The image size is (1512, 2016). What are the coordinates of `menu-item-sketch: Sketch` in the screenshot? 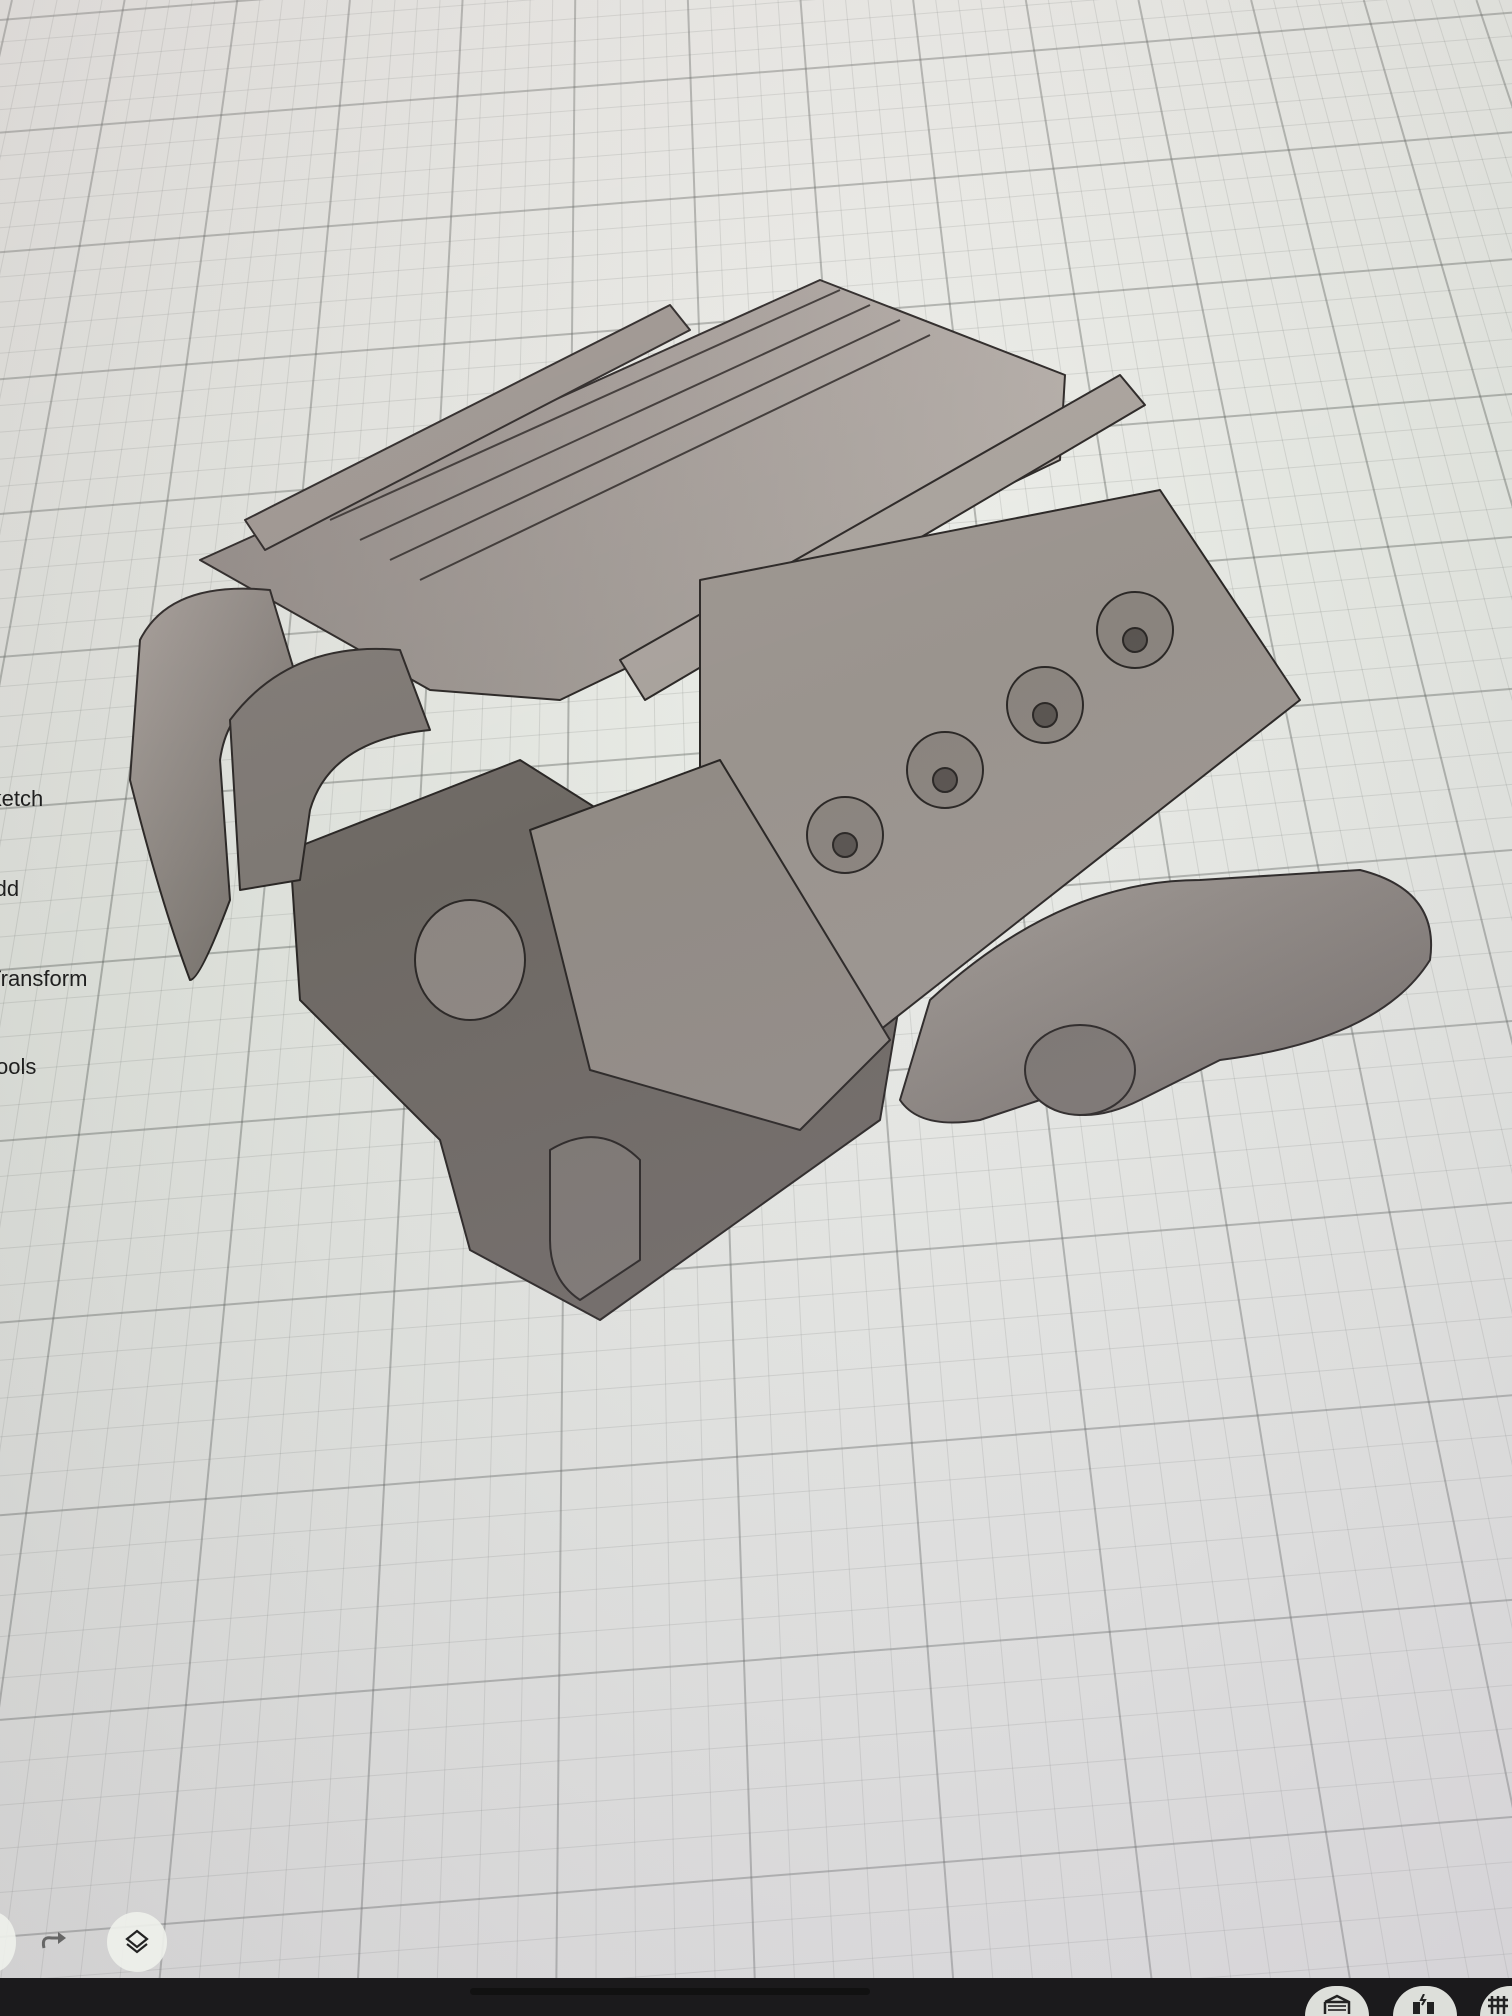 It's located at (21, 799).